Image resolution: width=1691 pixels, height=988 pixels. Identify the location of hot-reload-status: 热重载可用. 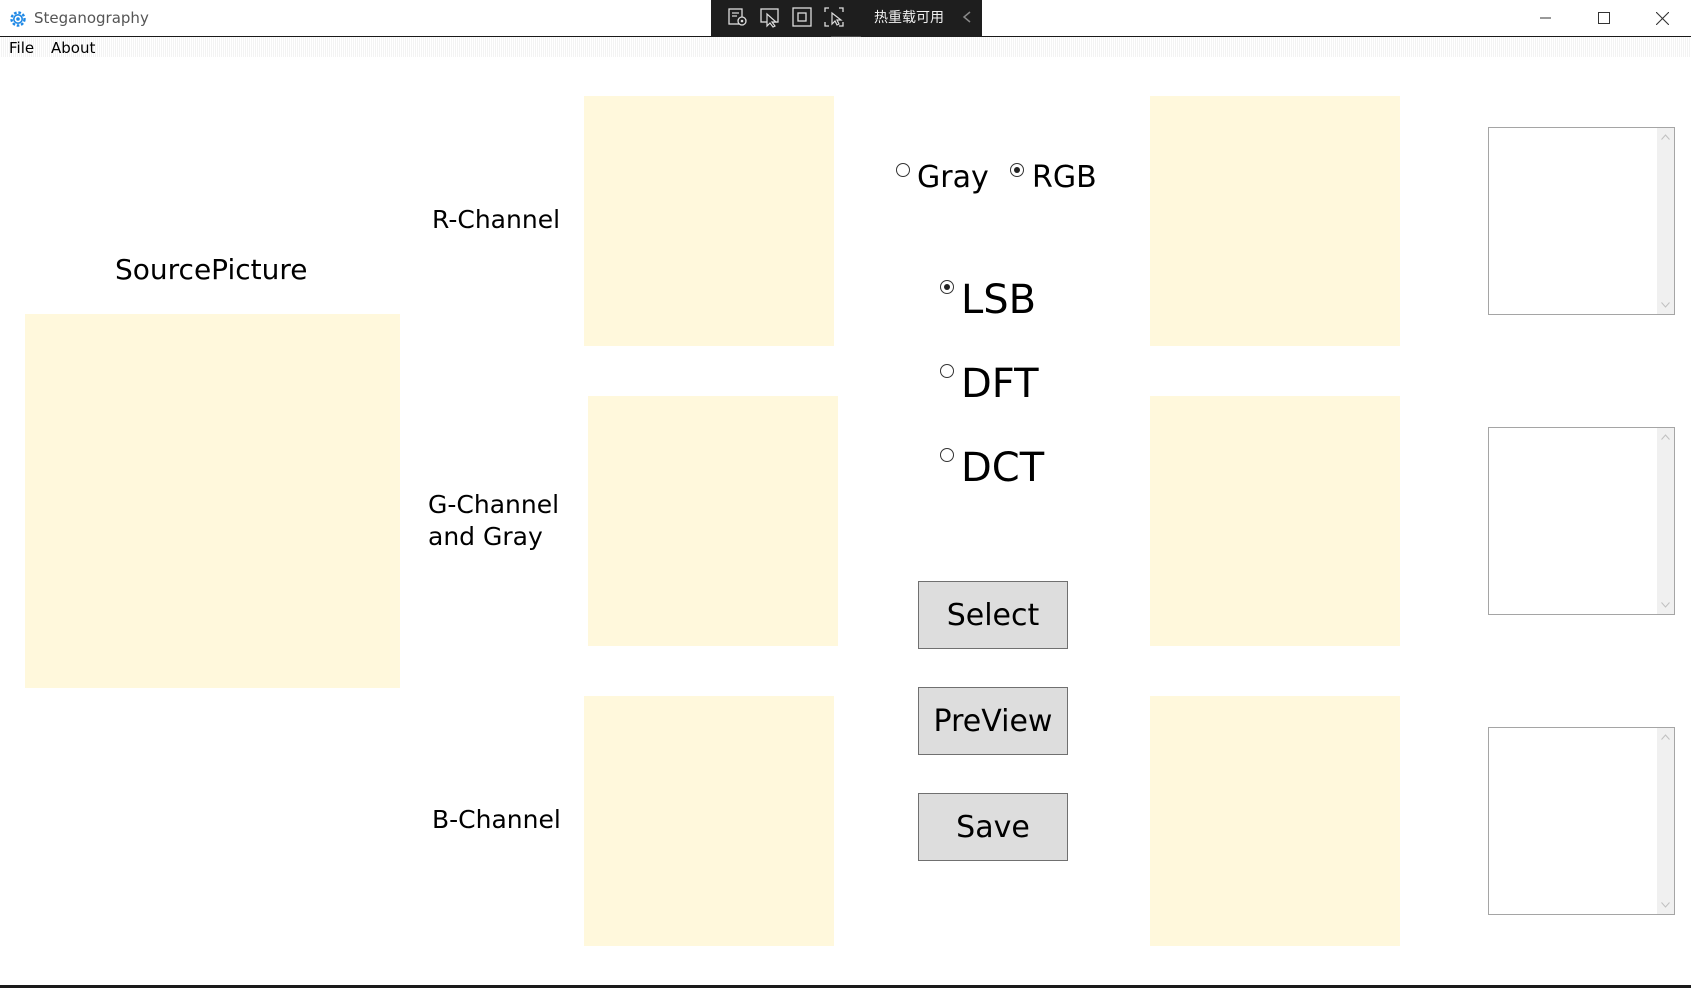
(909, 17).